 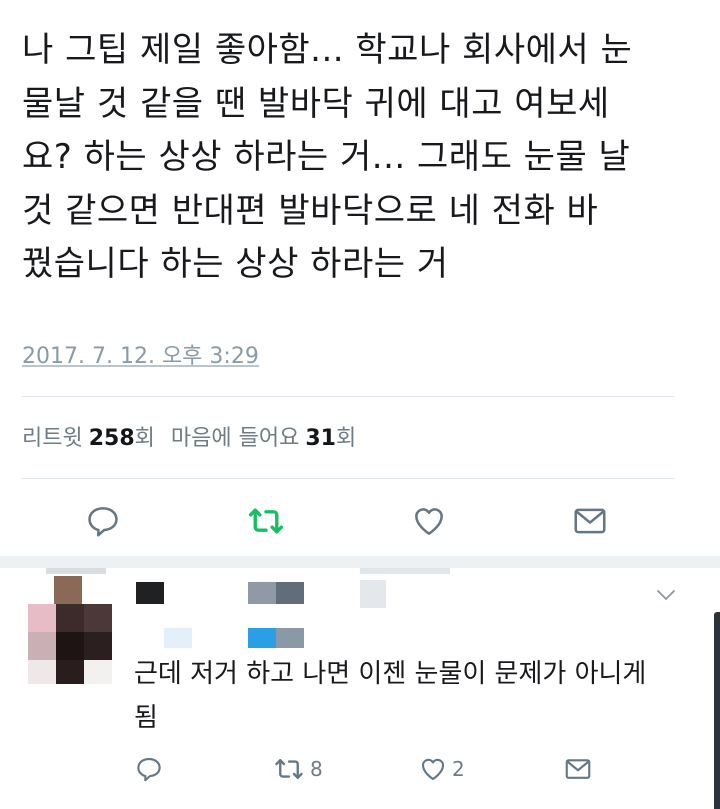 I want to click on reply-retweet-button: 8, so click(x=297, y=769).